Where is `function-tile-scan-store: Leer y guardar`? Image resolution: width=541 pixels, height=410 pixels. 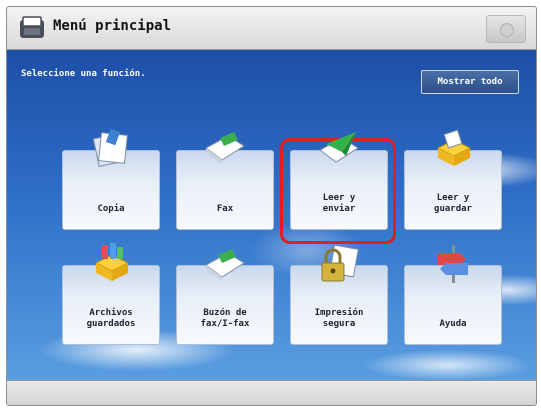 function-tile-scan-store: Leer y guardar is located at coordinates (453, 179).